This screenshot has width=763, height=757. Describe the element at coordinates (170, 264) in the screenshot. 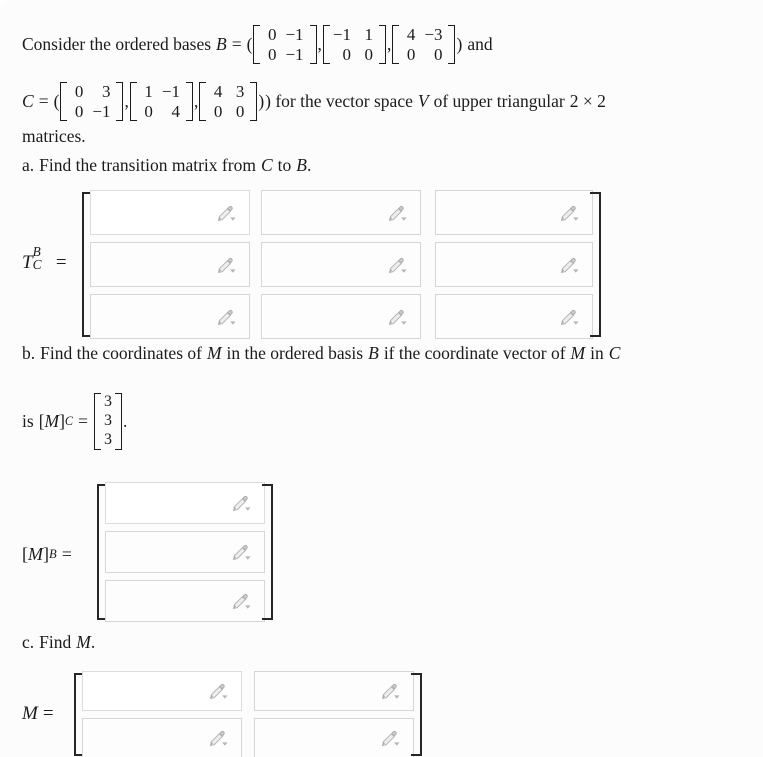

I see `part-a-input-r1c0` at that location.